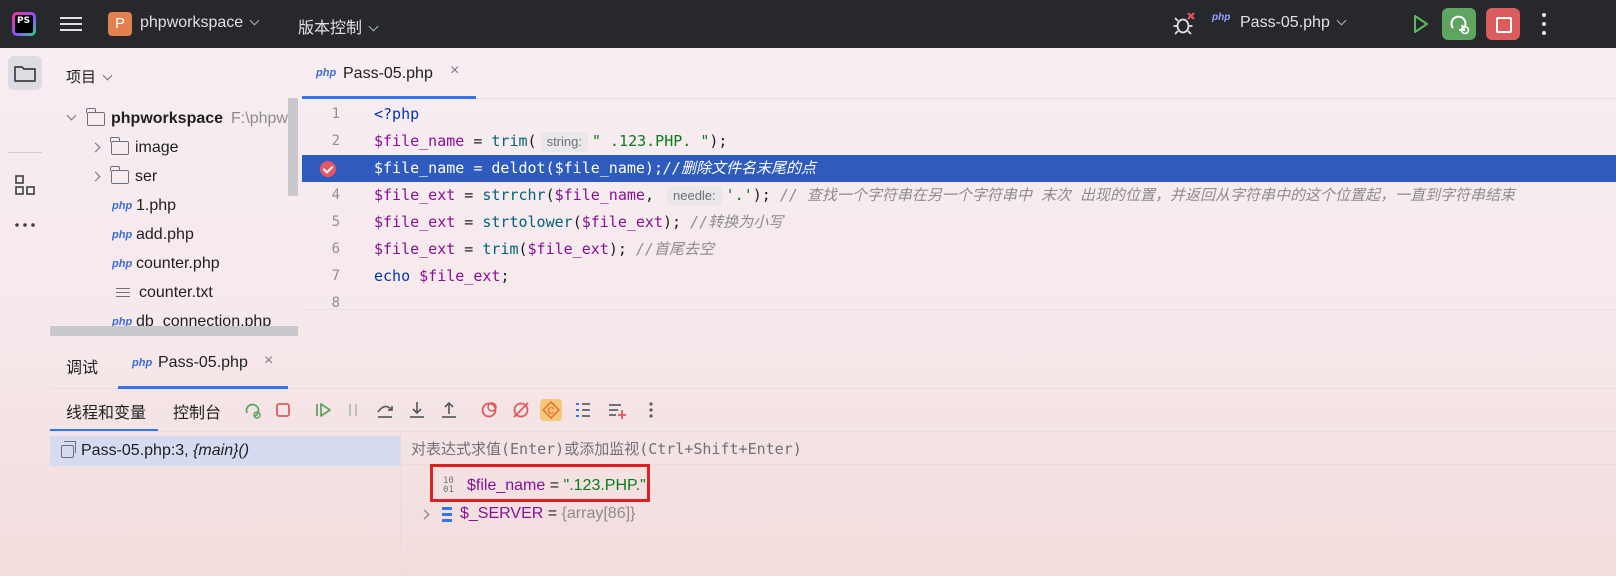  What do you see at coordinates (583, 410) in the screenshot?
I see `show-values-icon` at bounding box center [583, 410].